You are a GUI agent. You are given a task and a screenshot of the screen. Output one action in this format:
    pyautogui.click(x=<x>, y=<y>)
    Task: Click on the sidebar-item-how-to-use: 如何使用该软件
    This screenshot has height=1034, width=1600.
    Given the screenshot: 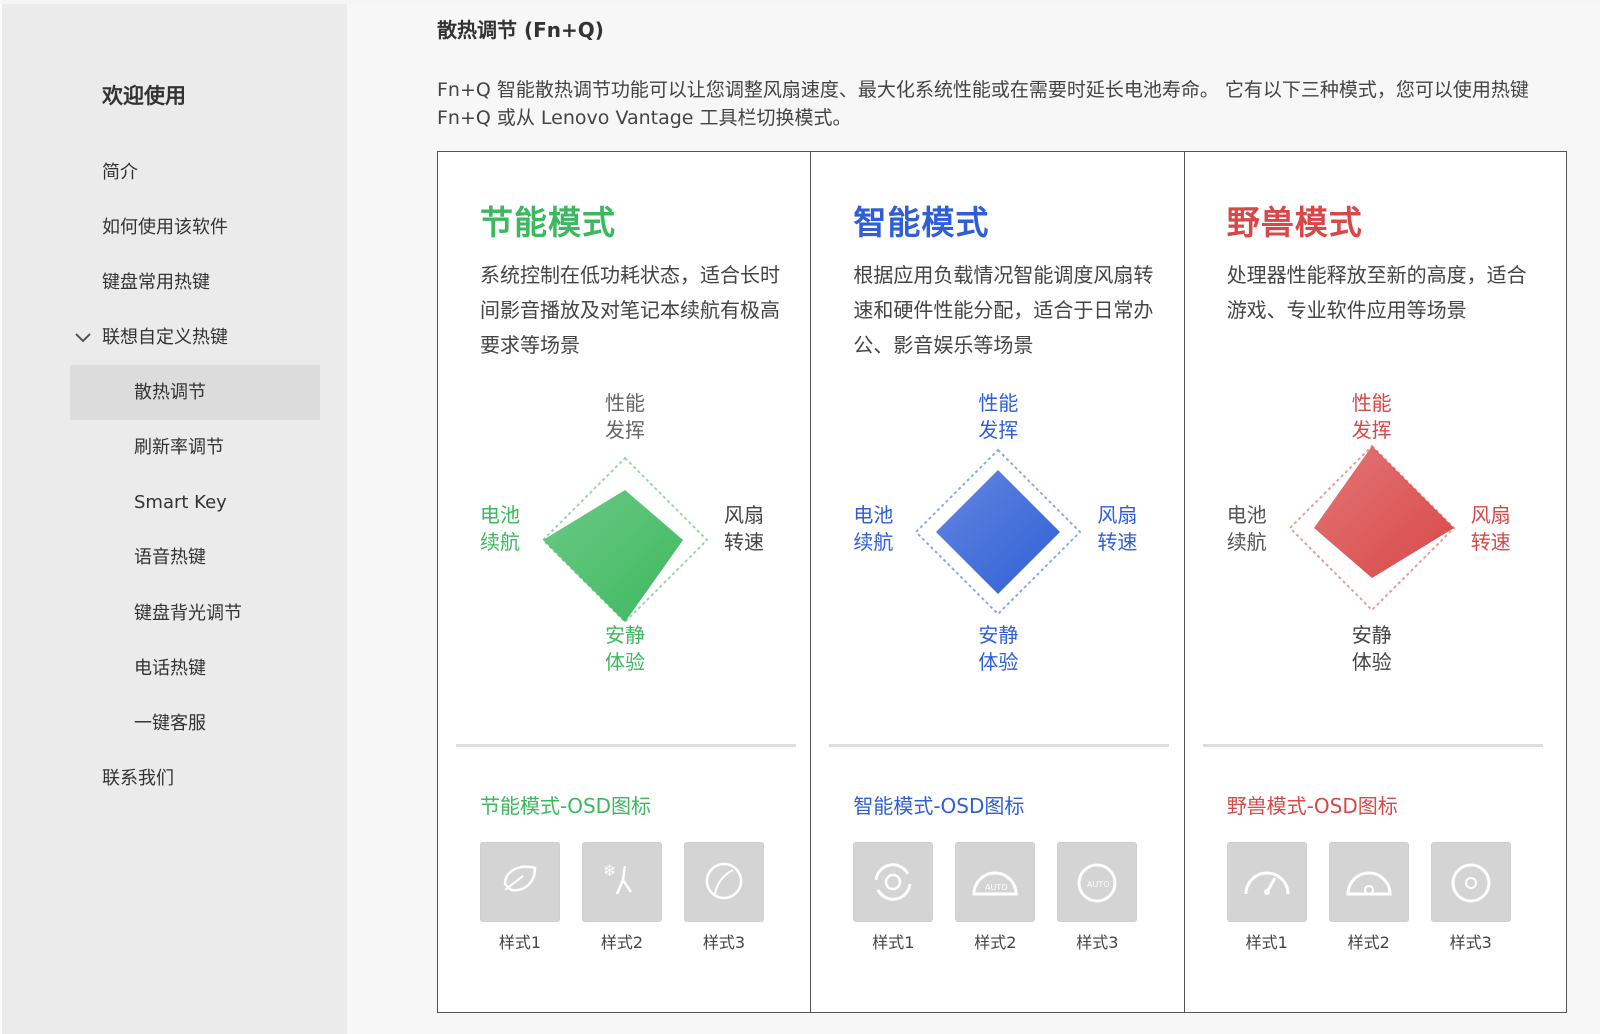 What is the action you would take?
    pyautogui.click(x=165, y=227)
    